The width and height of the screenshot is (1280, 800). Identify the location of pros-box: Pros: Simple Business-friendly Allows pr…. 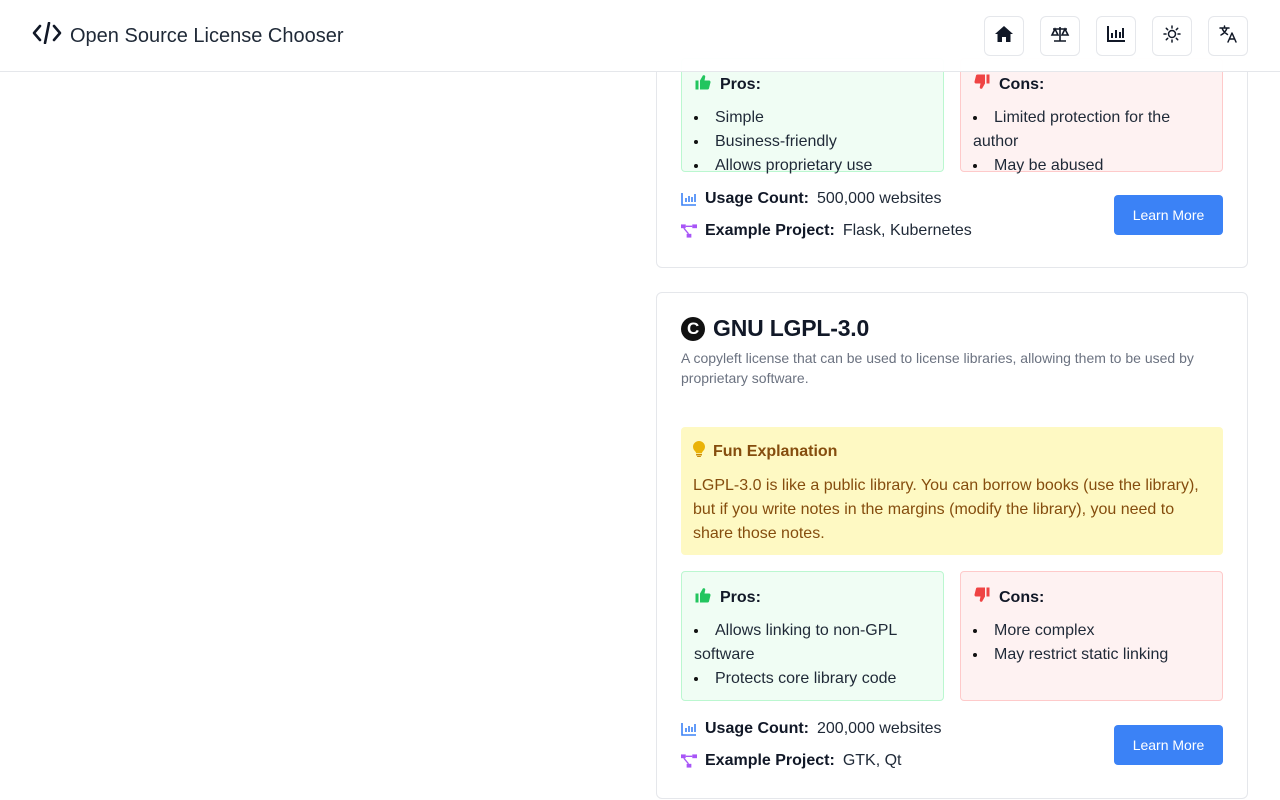
(812, 116).